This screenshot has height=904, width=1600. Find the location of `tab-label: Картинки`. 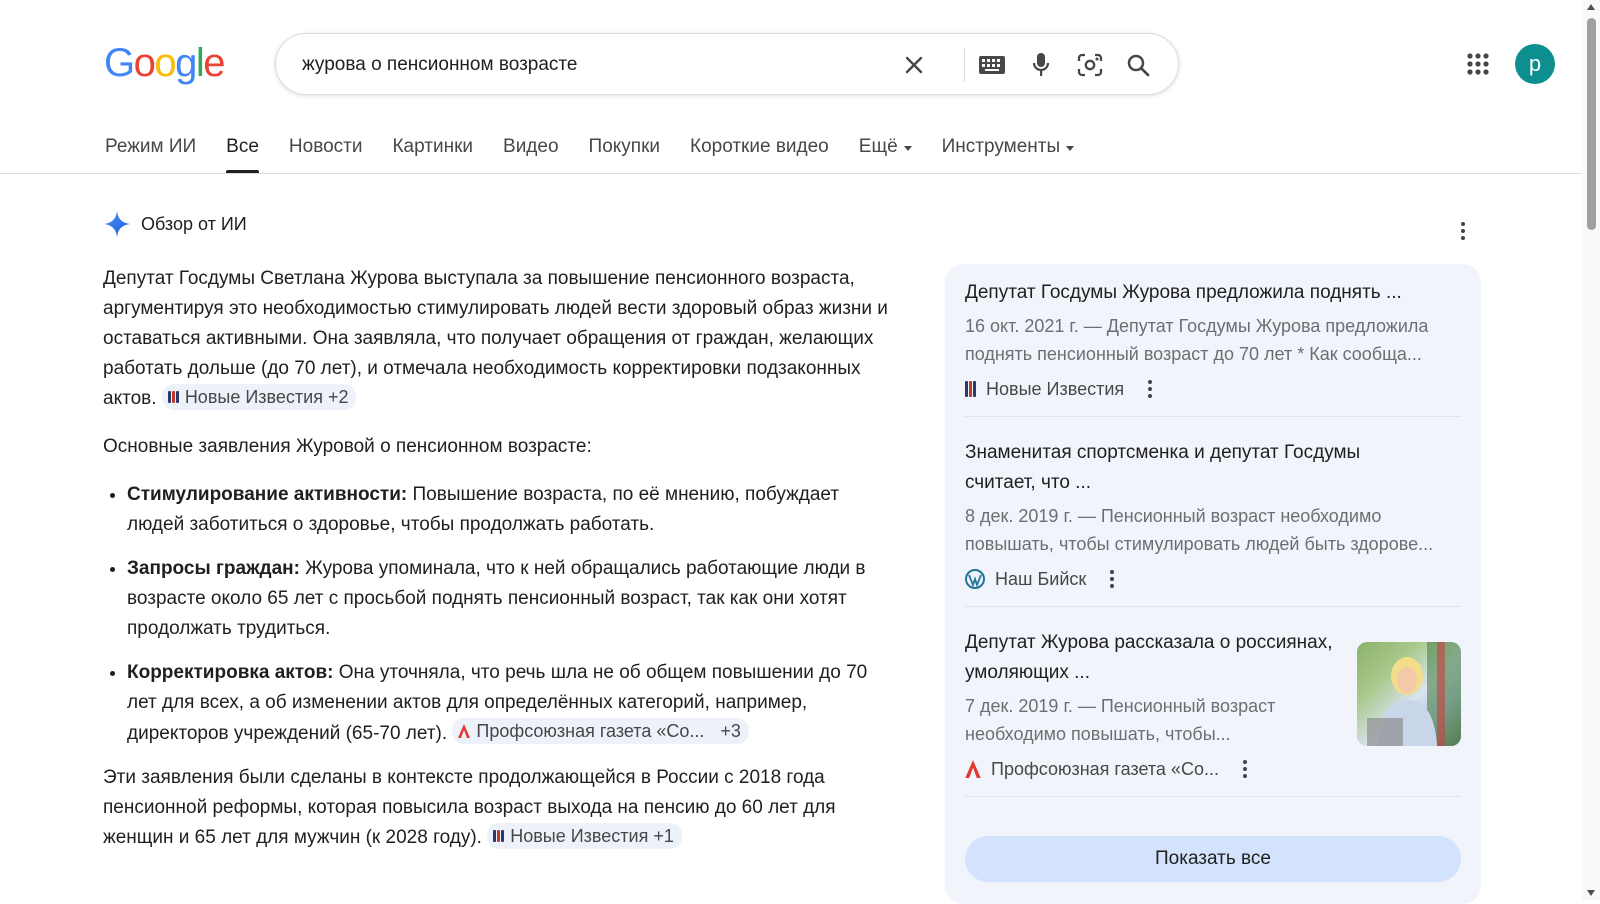

tab-label: Картинки is located at coordinates (433, 146).